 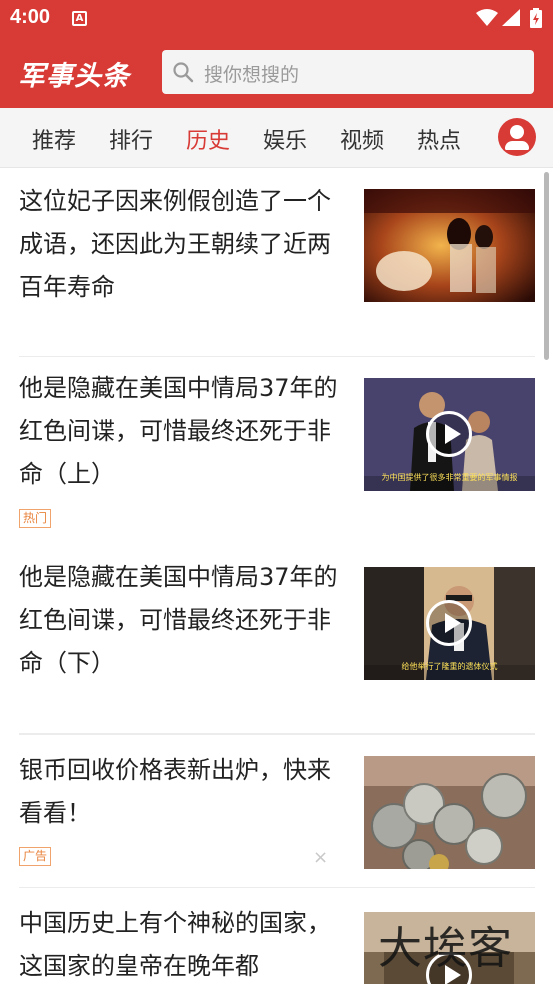 I want to click on scrollbar, so click(x=546, y=266).